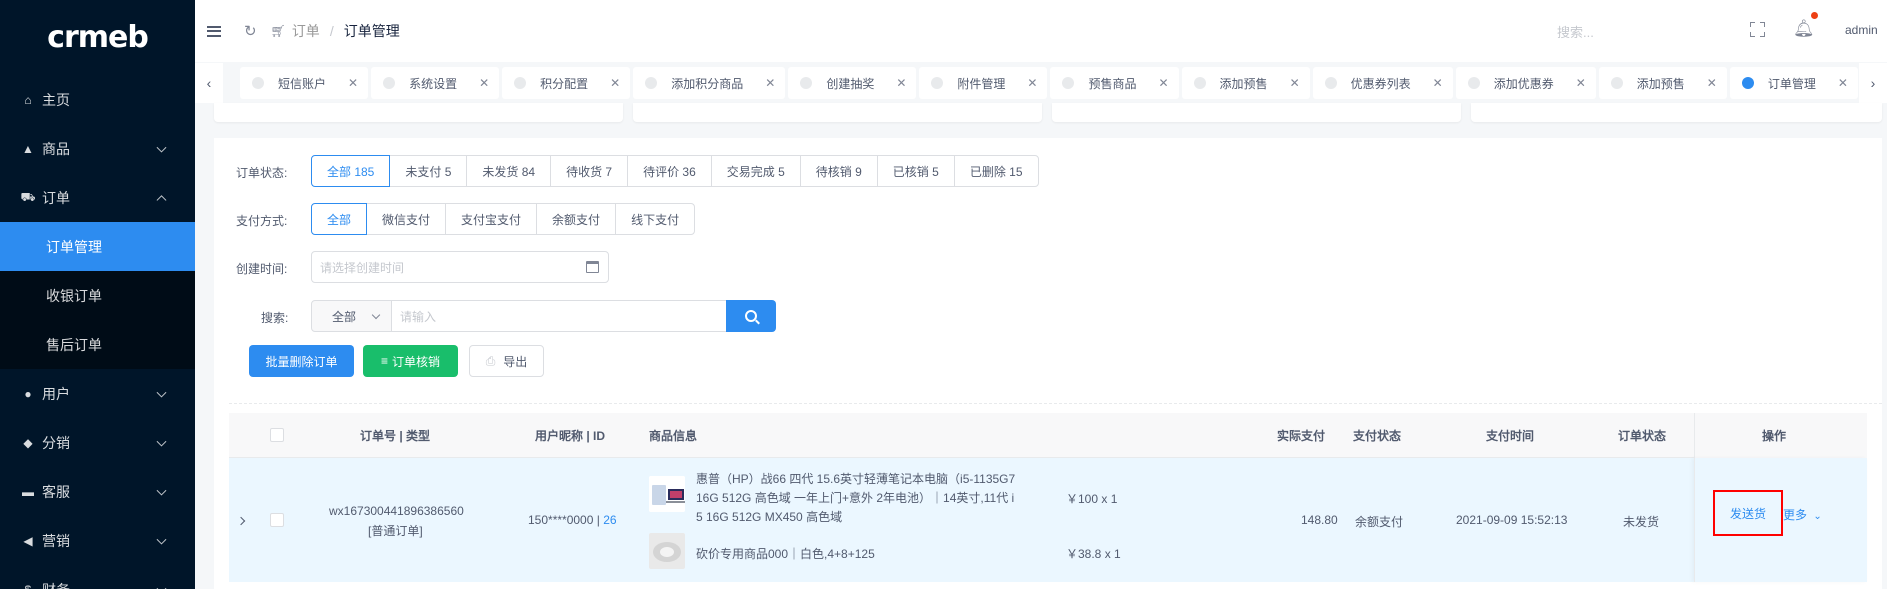 Image resolution: width=1887 pixels, height=589 pixels. Describe the element at coordinates (97, 148) in the screenshot. I see `menu-item-products: ▲ 商品` at that location.